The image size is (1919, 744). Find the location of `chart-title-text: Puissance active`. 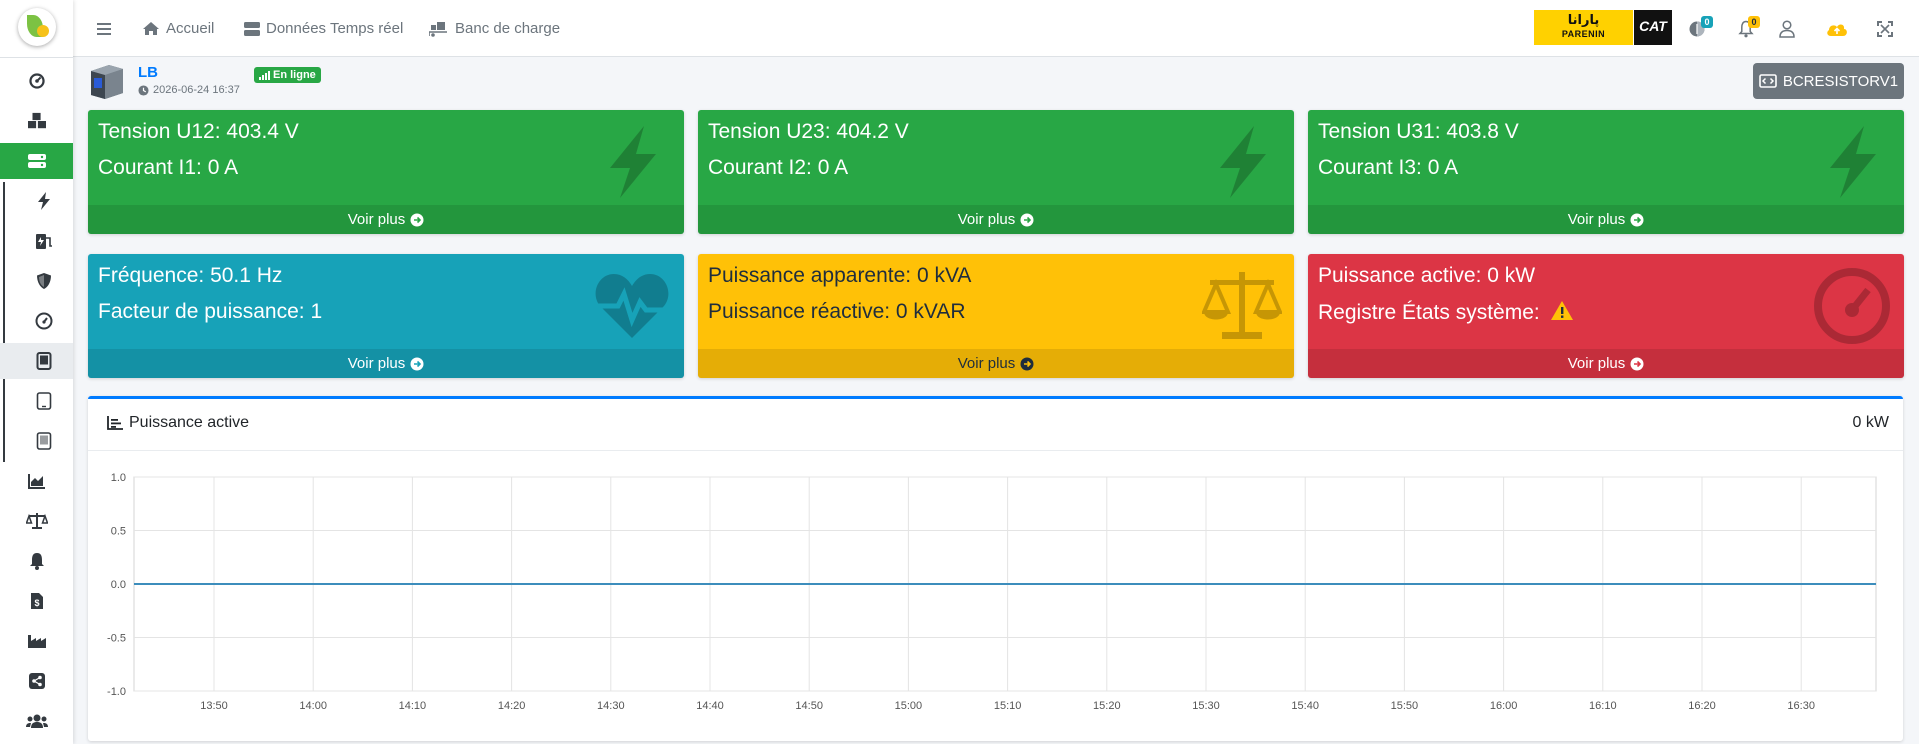

chart-title-text: Puissance active is located at coordinates (189, 422).